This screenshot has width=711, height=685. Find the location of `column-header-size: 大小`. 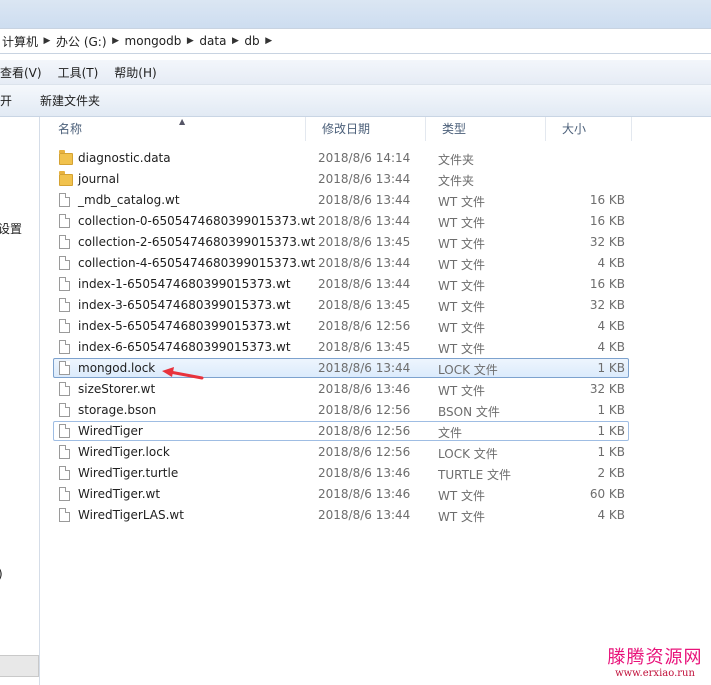

column-header-size: 大小 is located at coordinates (589, 129).